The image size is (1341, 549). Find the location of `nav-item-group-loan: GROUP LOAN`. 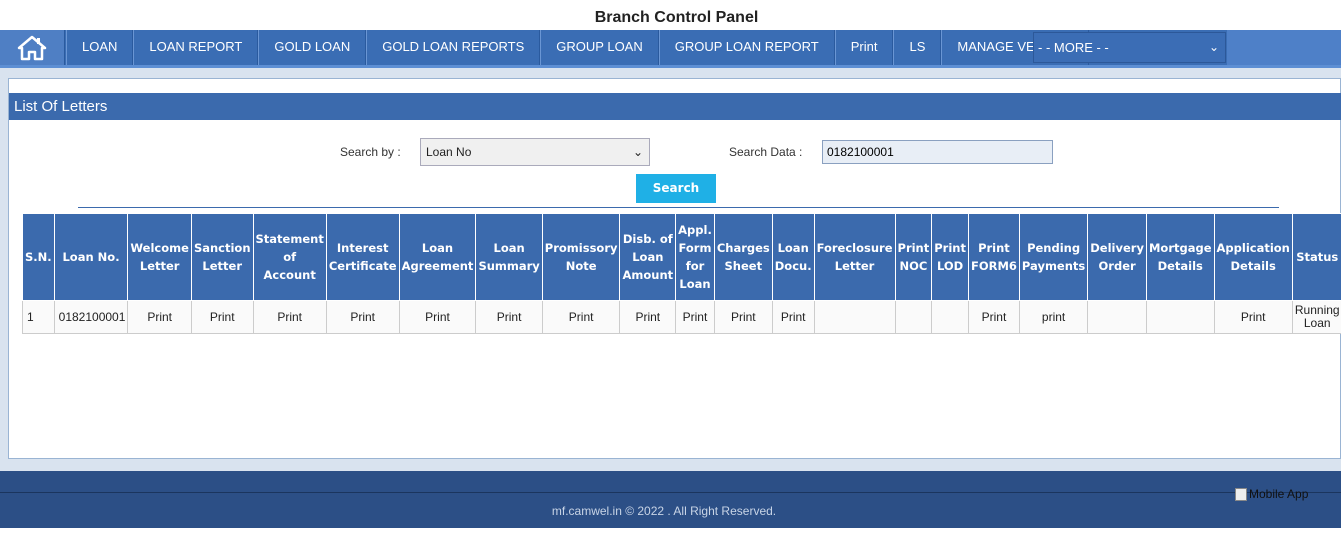

nav-item-group-loan: GROUP LOAN is located at coordinates (599, 47).